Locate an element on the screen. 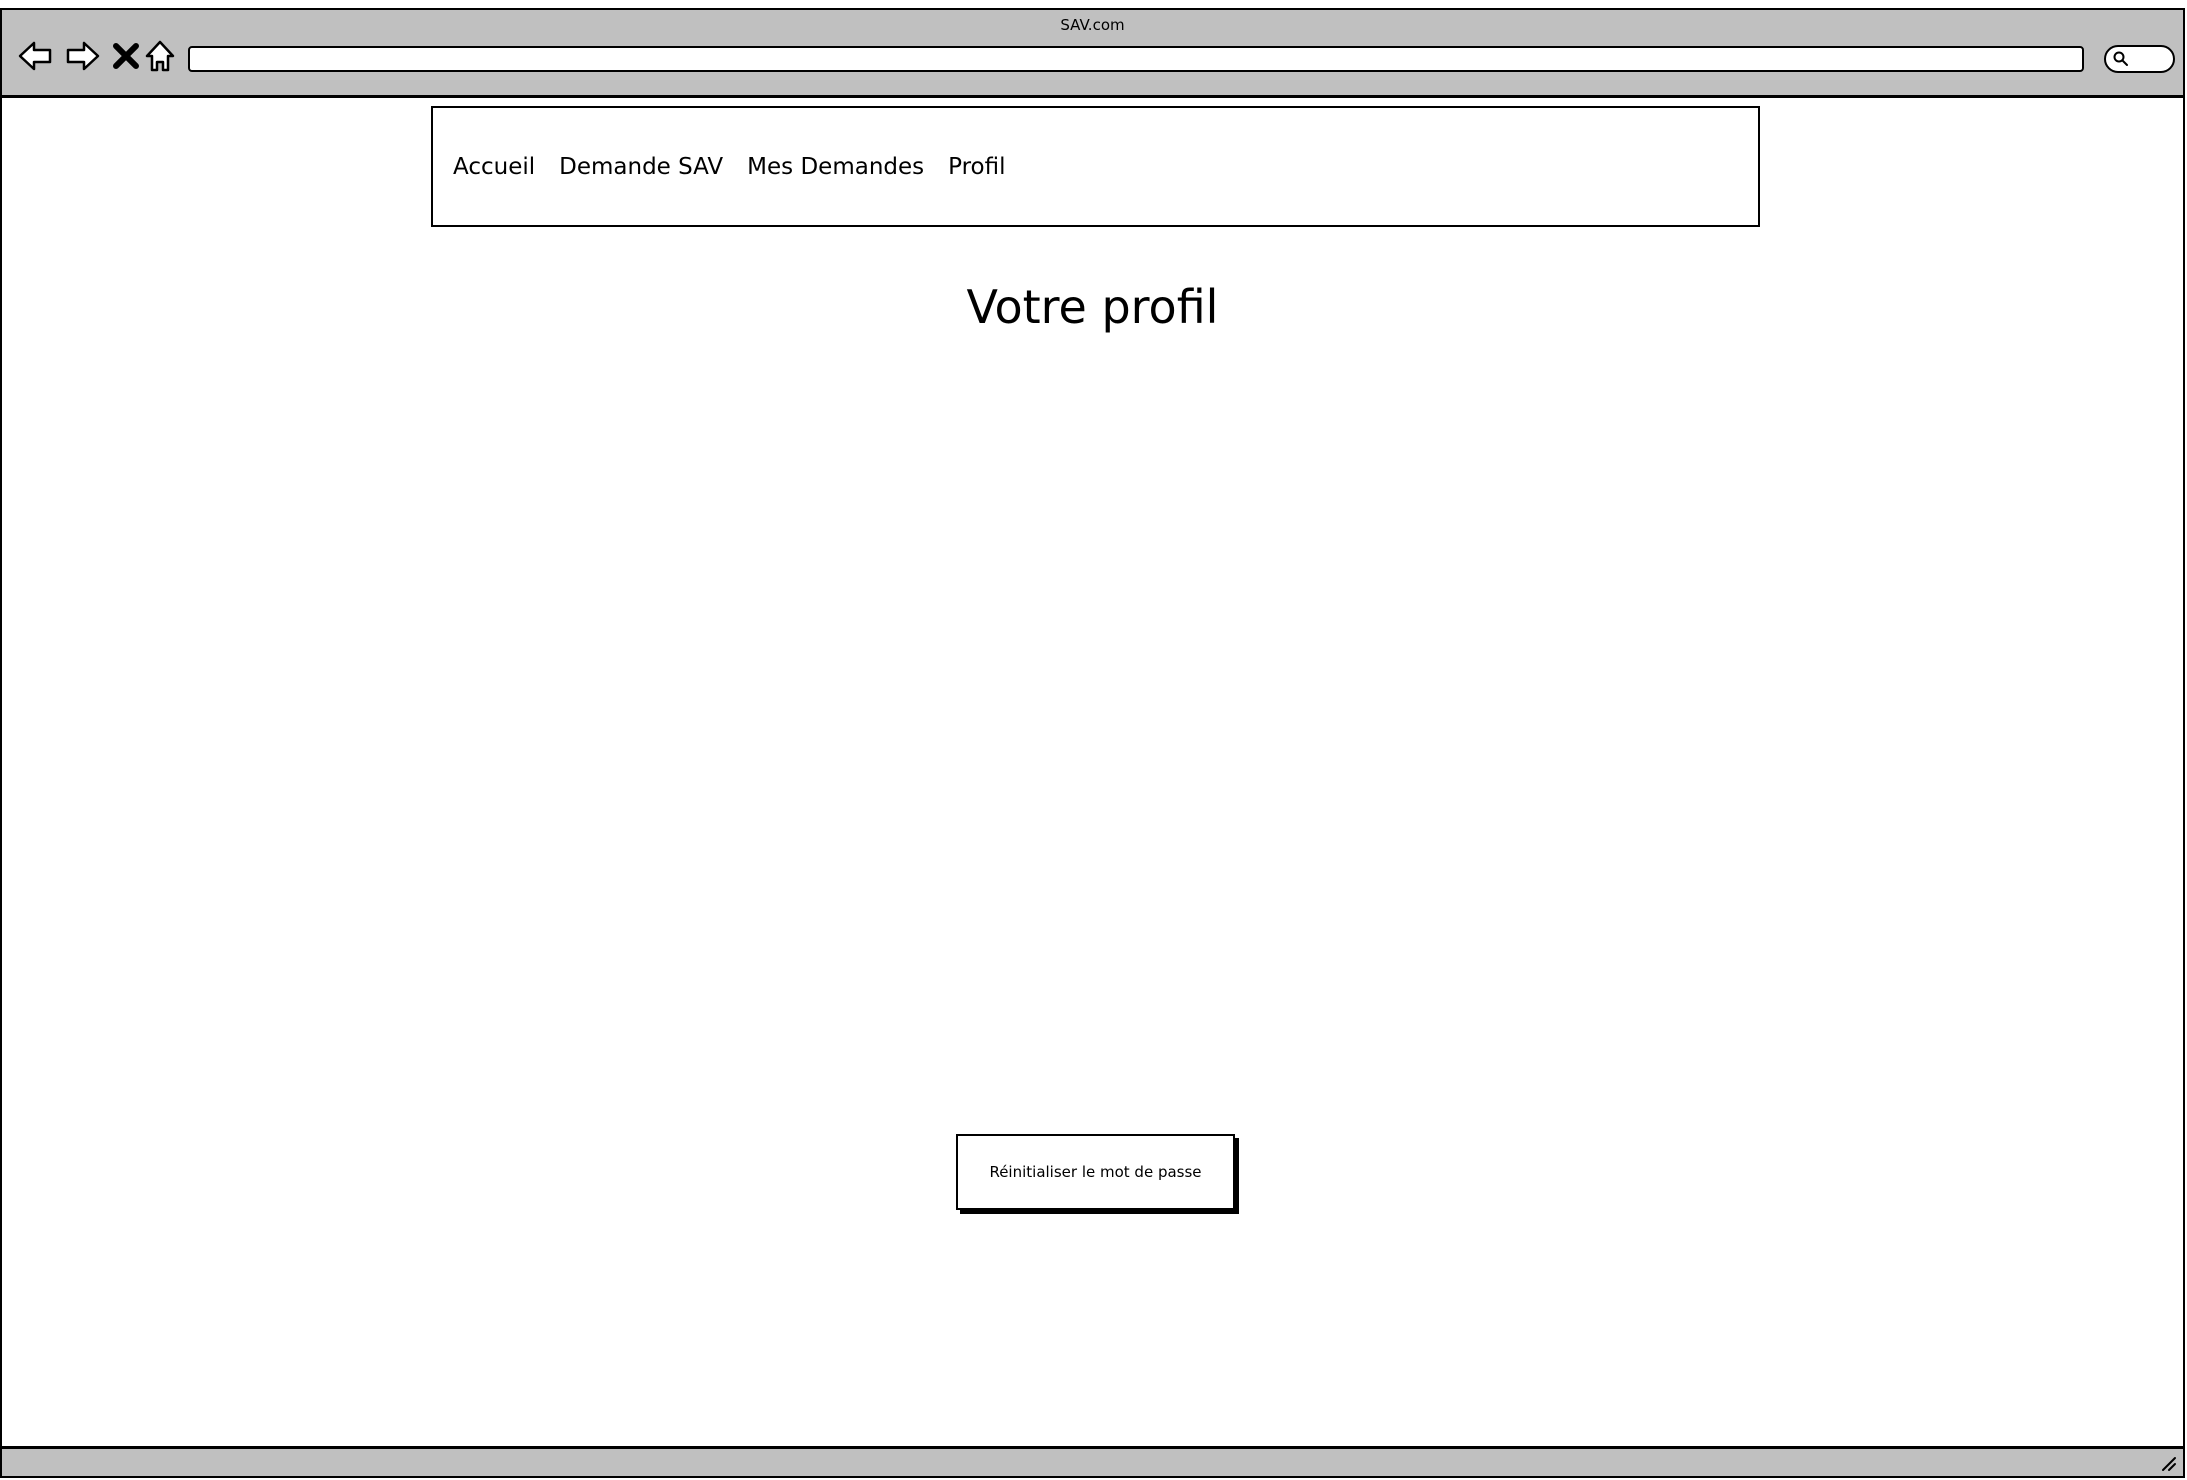 This screenshot has width=2187, height=1480. search-icon is located at coordinates (2120, 58).